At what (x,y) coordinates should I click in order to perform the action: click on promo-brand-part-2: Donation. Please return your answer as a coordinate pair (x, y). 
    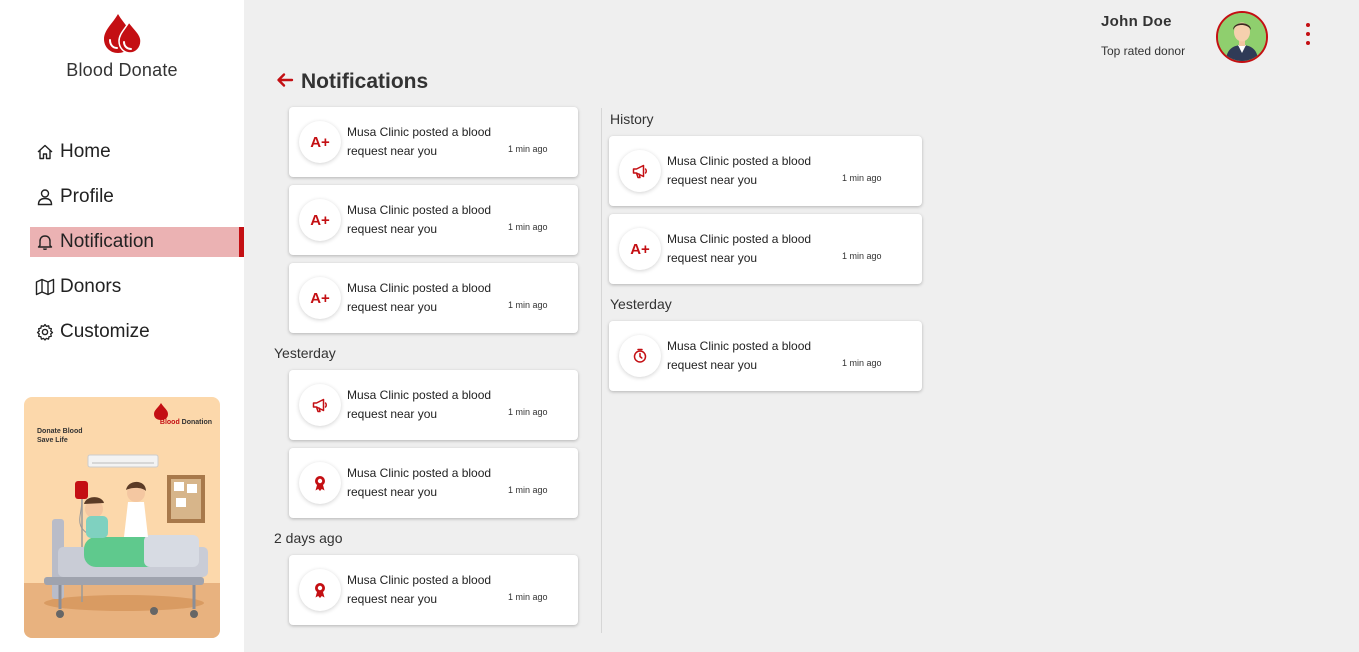
    Looking at the image, I should click on (196, 422).